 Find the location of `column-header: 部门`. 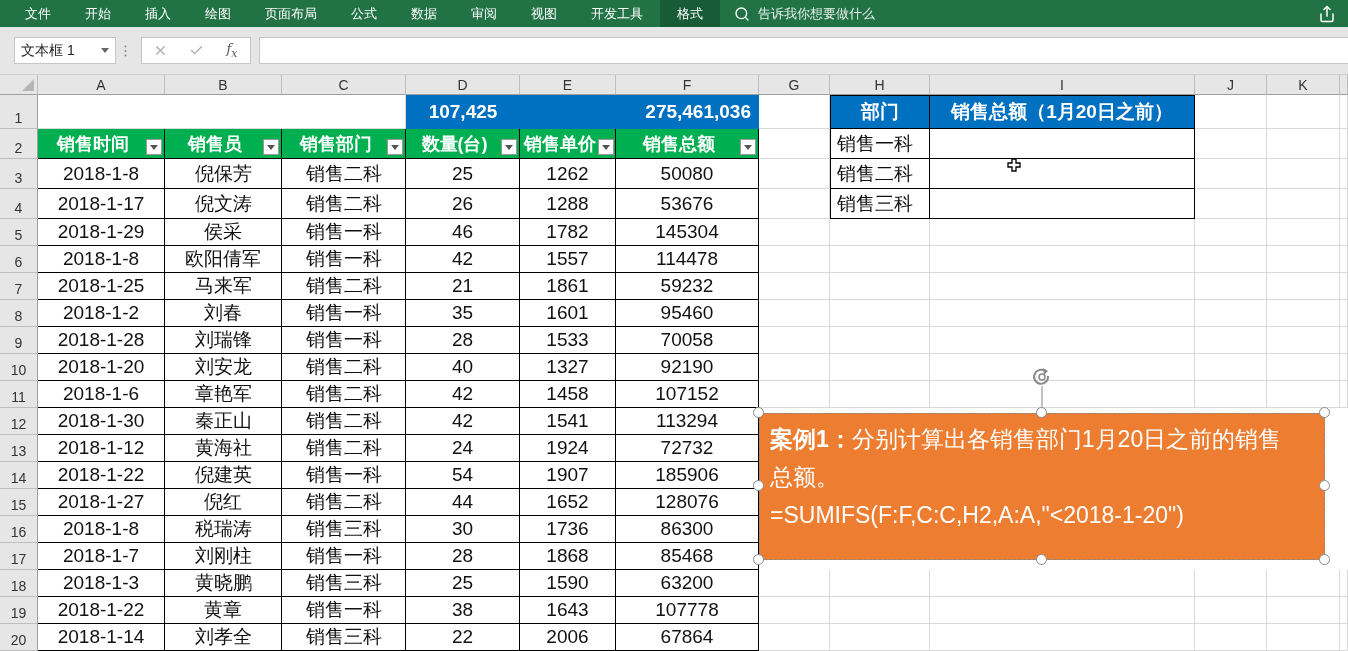

column-header: 部门 is located at coordinates (880, 112).